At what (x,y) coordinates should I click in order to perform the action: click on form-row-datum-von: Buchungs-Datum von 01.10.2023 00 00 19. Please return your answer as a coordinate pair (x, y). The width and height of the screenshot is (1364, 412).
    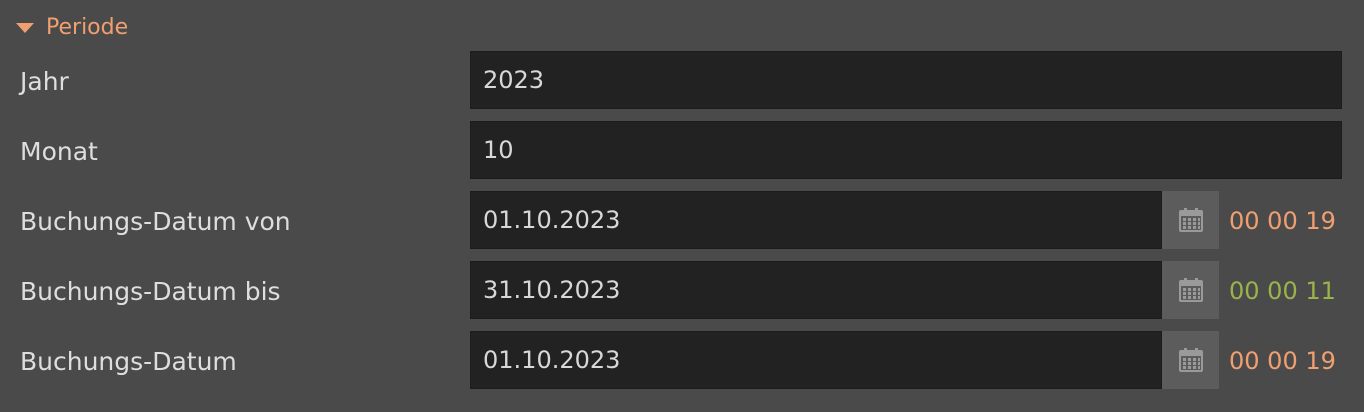
    Looking at the image, I should click on (682, 221).